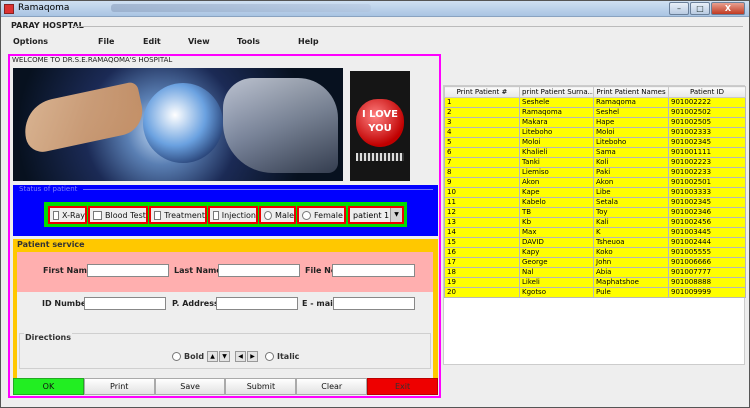 This screenshot has width=750, height=408. Describe the element at coordinates (700, 8) in the screenshot. I see `maximize-button: □` at that location.